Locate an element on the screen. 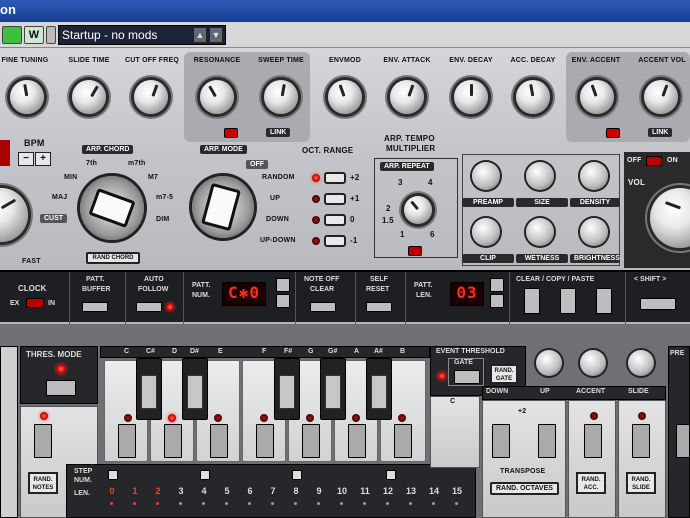 The image size is (690, 518). step-number-8: 8 is located at coordinates (296, 491).